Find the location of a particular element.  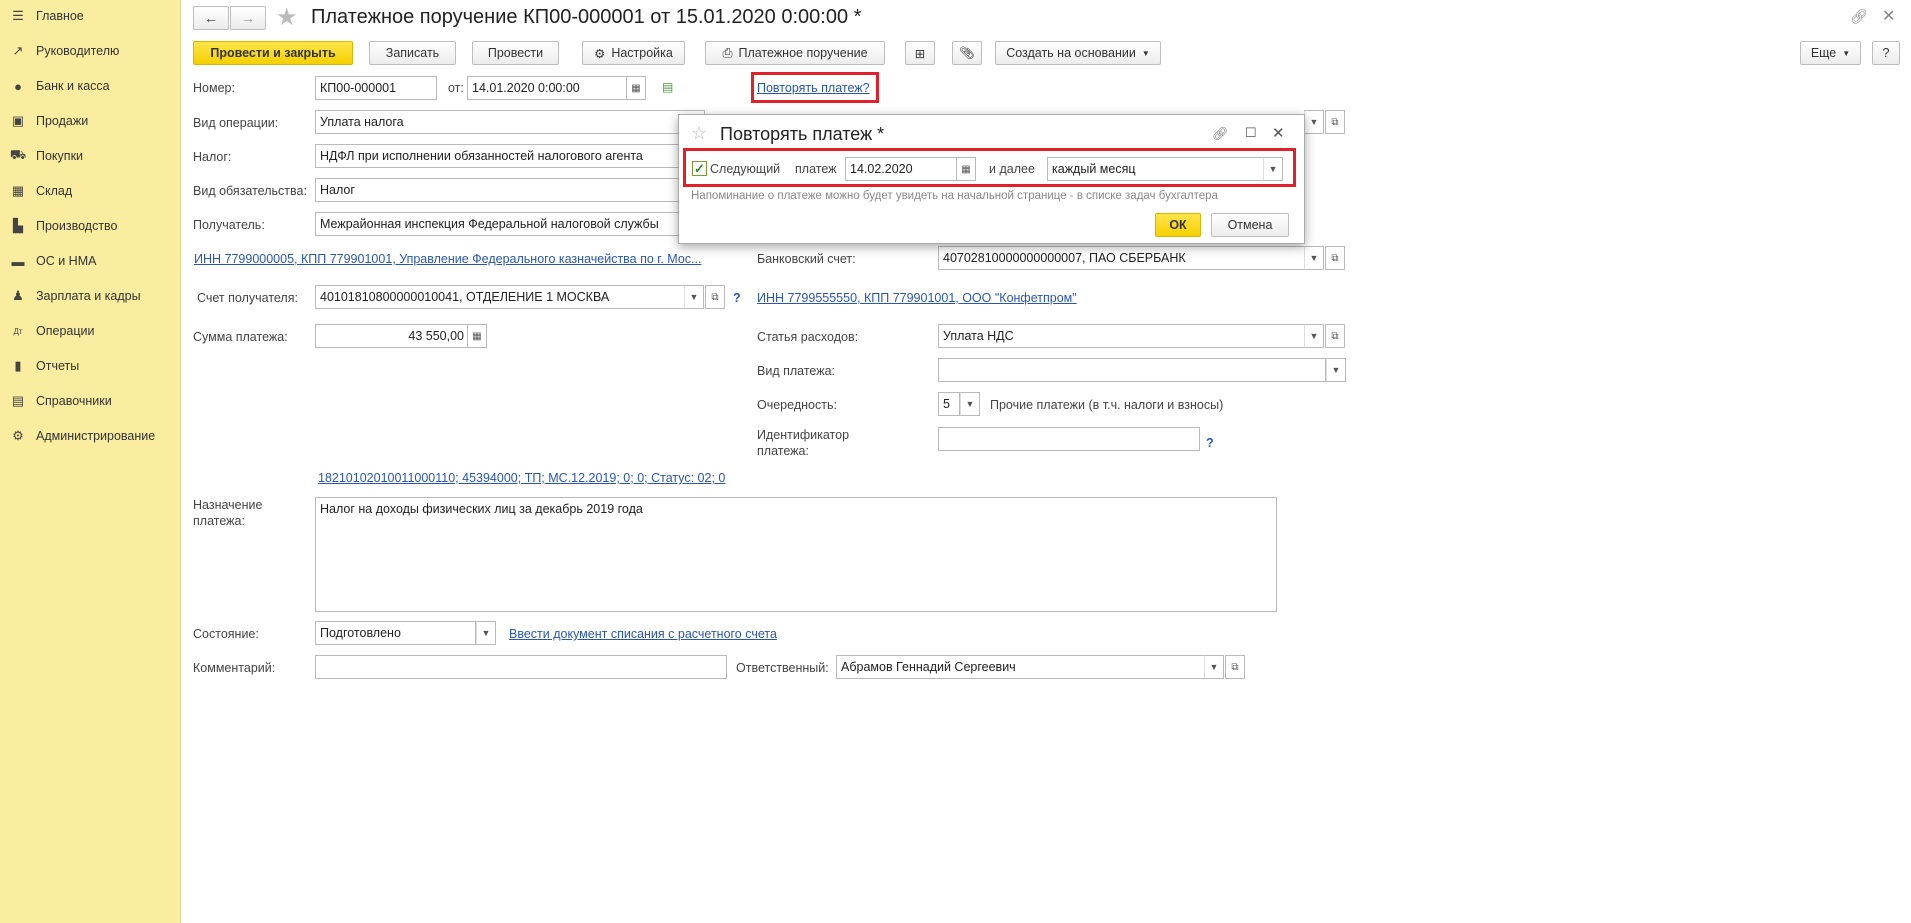

sidebar-item-main: ☰ Главное is located at coordinates (47, 16).